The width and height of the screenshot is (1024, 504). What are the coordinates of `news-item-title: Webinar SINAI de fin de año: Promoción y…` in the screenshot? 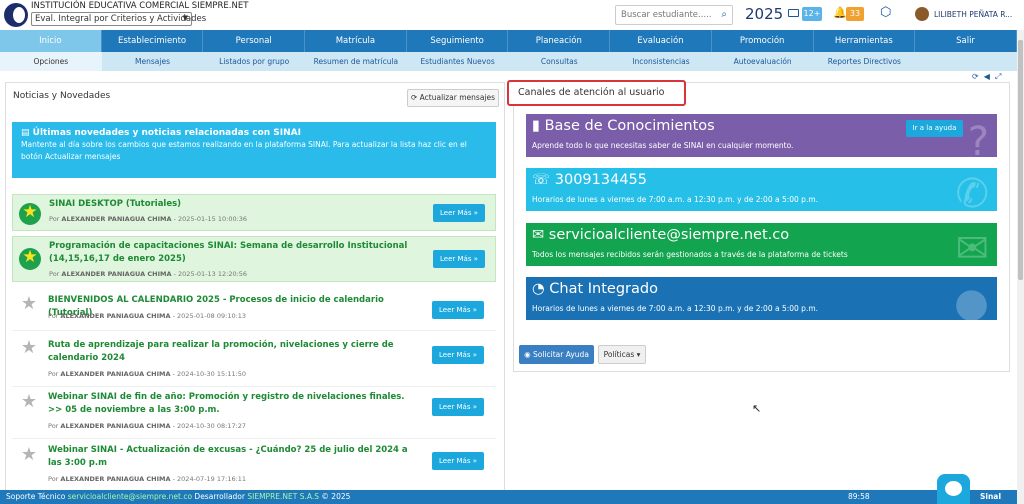 It's located at (230, 404).